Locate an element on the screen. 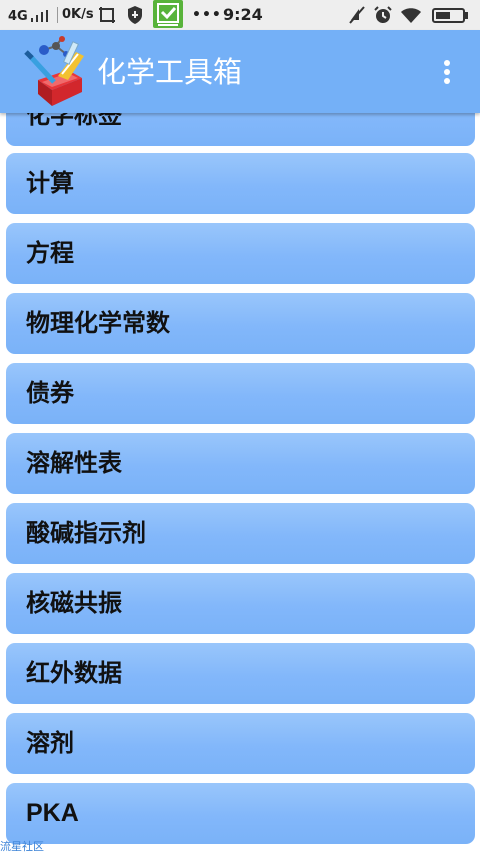 The height and width of the screenshot is (854, 480). network-label: 4G is located at coordinates (18, 16).